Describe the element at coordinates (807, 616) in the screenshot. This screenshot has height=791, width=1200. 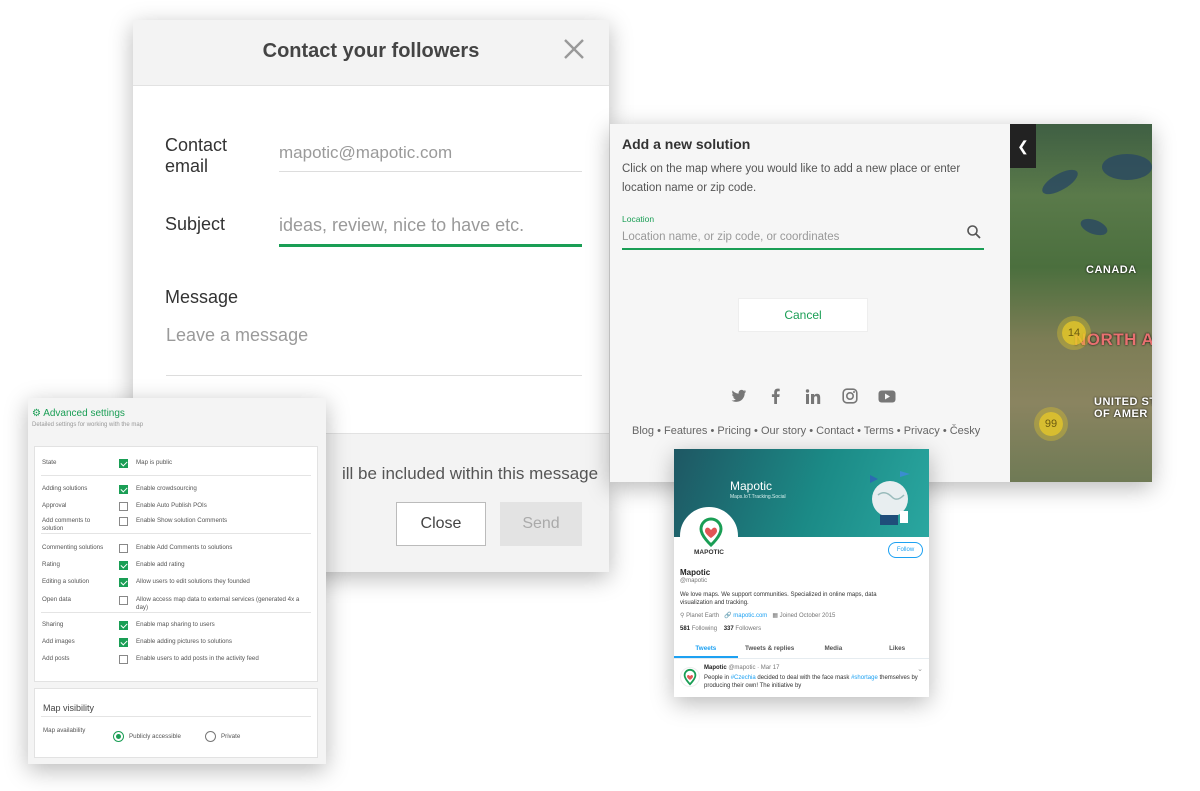
I see `profile-joined: Joined October 2015` at that location.